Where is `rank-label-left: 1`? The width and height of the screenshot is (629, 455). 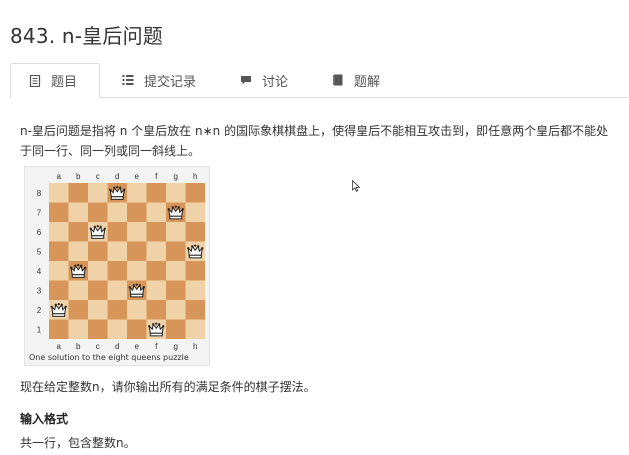
rank-label-left: 1 is located at coordinates (39, 329).